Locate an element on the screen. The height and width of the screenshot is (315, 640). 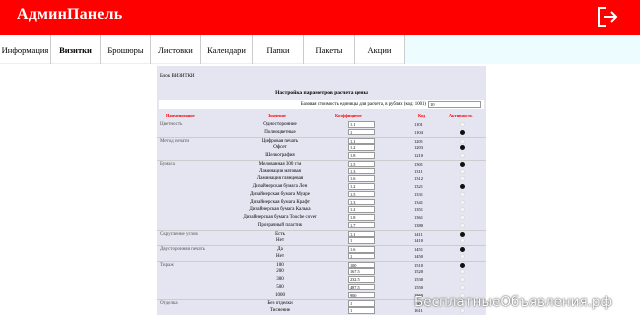
coefficient-input: 900 is located at coordinates (361, 294).